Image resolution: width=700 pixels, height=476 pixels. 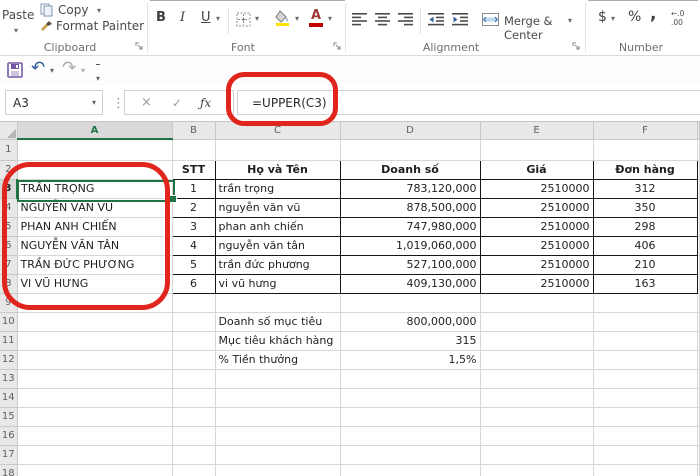 What do you see at coordinates (645, 341) in the screenshot?
I see `cell-F11` at bounding box center [645, 341].